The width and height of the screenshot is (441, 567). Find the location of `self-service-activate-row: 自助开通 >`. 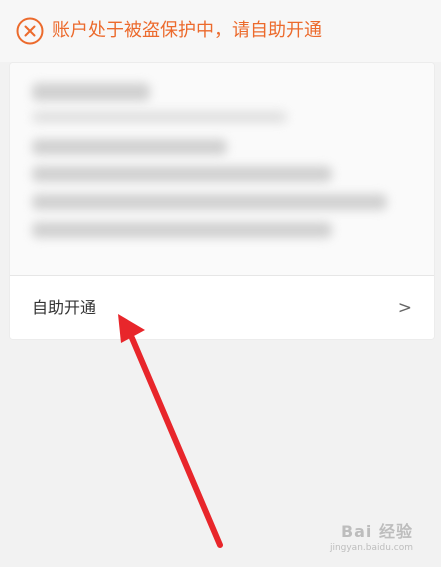

self-service-activate-row: 自助开通 > is located at coordinates (222, 307).